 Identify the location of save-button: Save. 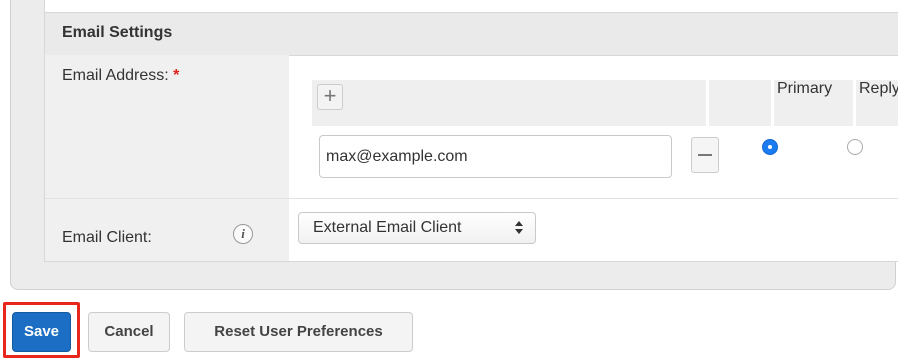
(41, 332).